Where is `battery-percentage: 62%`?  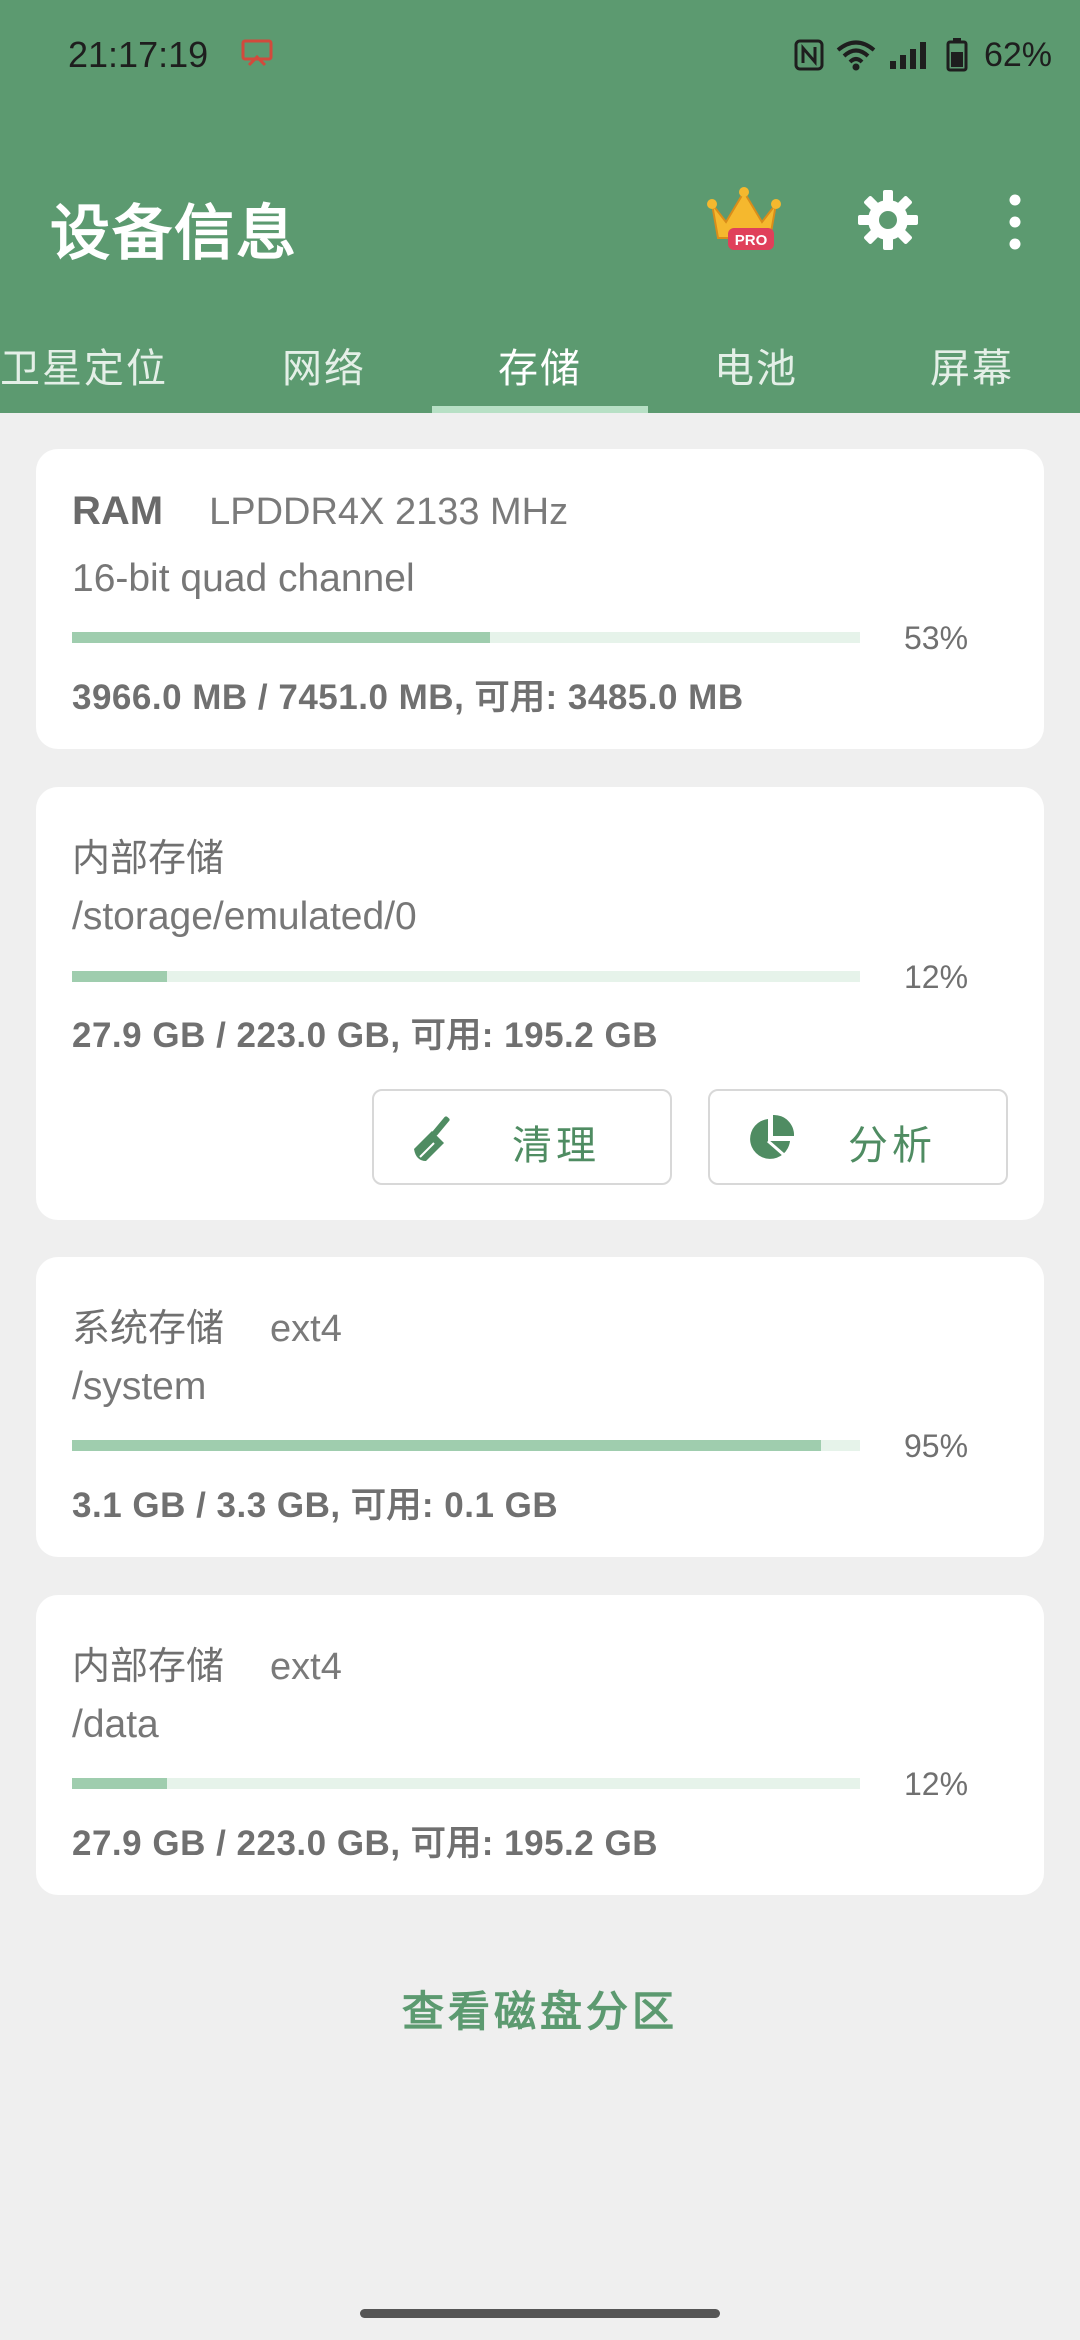 battery-percentage: 62% is located at coordinates (1017, 54).